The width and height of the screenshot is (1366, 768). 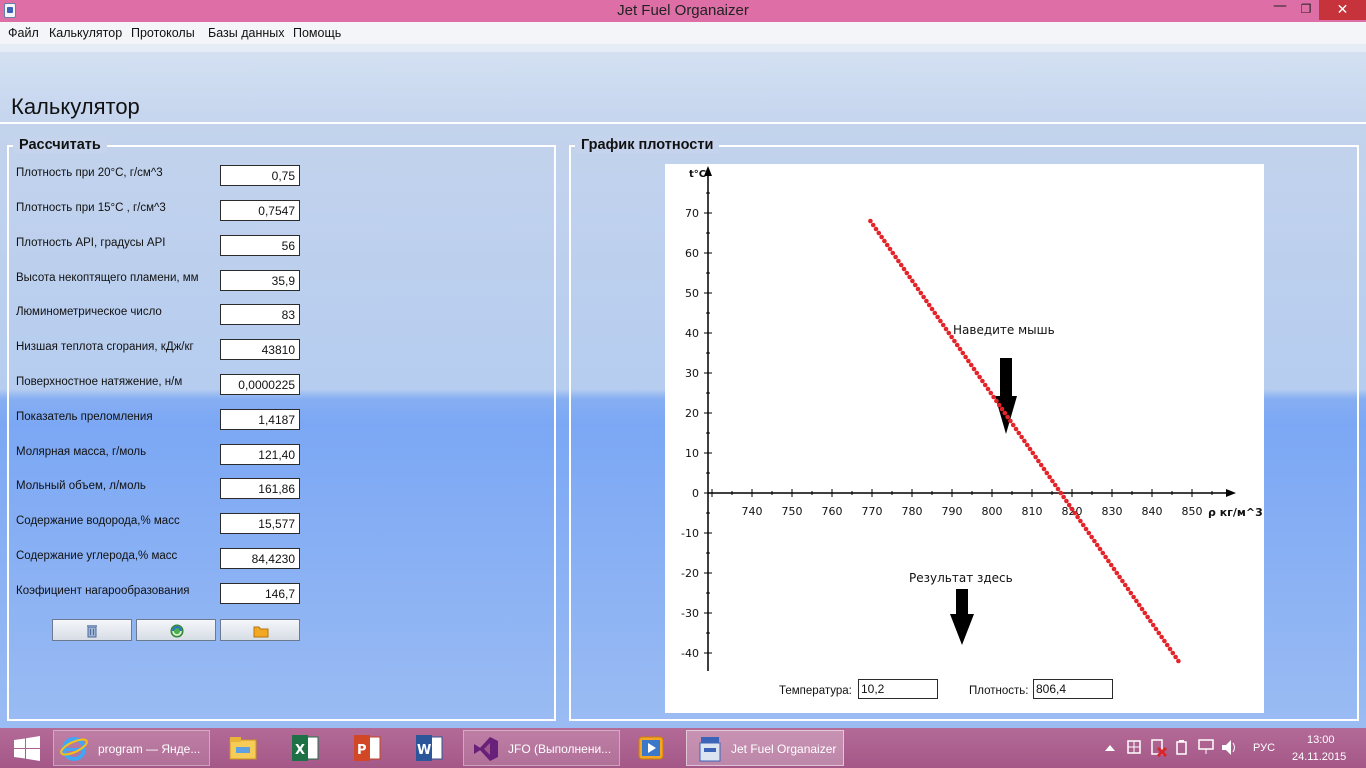 What do you see at coordinates (962, 617) in the screenshot?
I see `result-arrow-icon` at bounding box center [962, 617].